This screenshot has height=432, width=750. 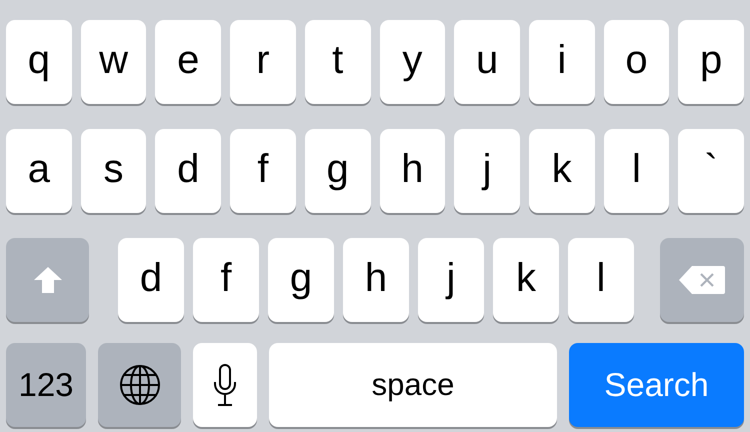 What do you see at coordinates (711, 62) in the screenshot?
I see `letter-key: p` at bounding box center [711, 62].